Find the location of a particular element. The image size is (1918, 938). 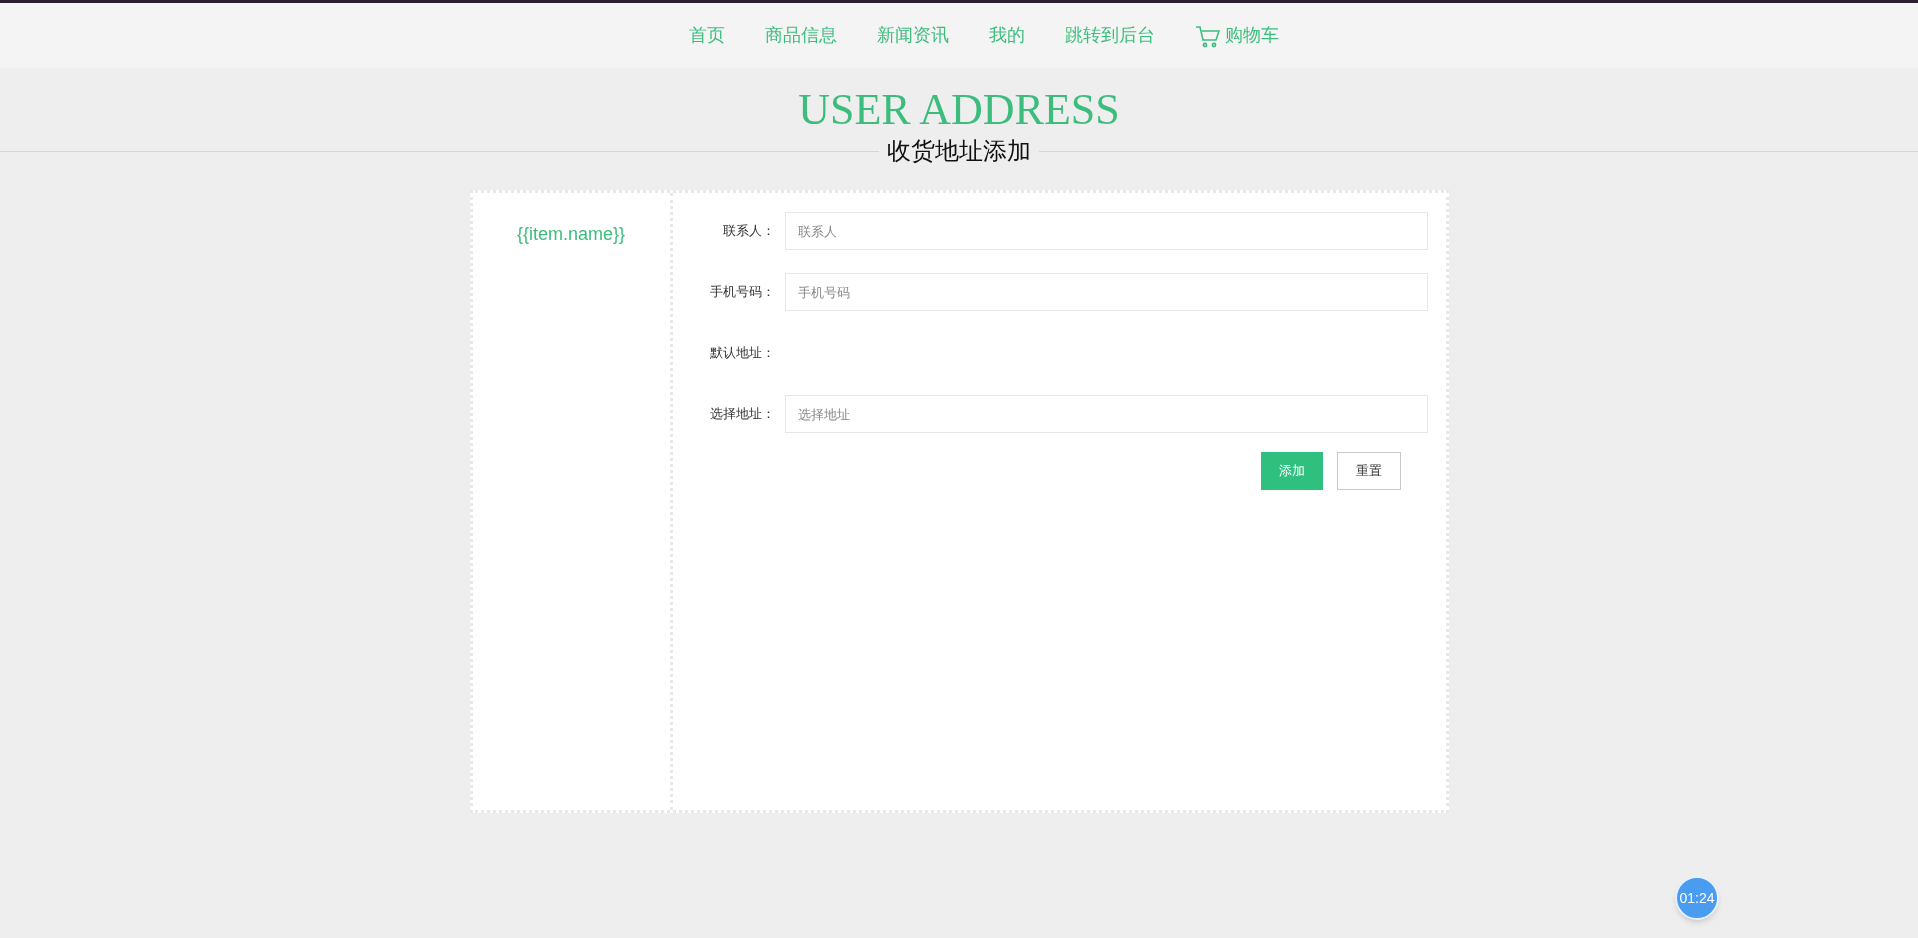

reset-button: 重置 is located at coordinates (1368, 471).